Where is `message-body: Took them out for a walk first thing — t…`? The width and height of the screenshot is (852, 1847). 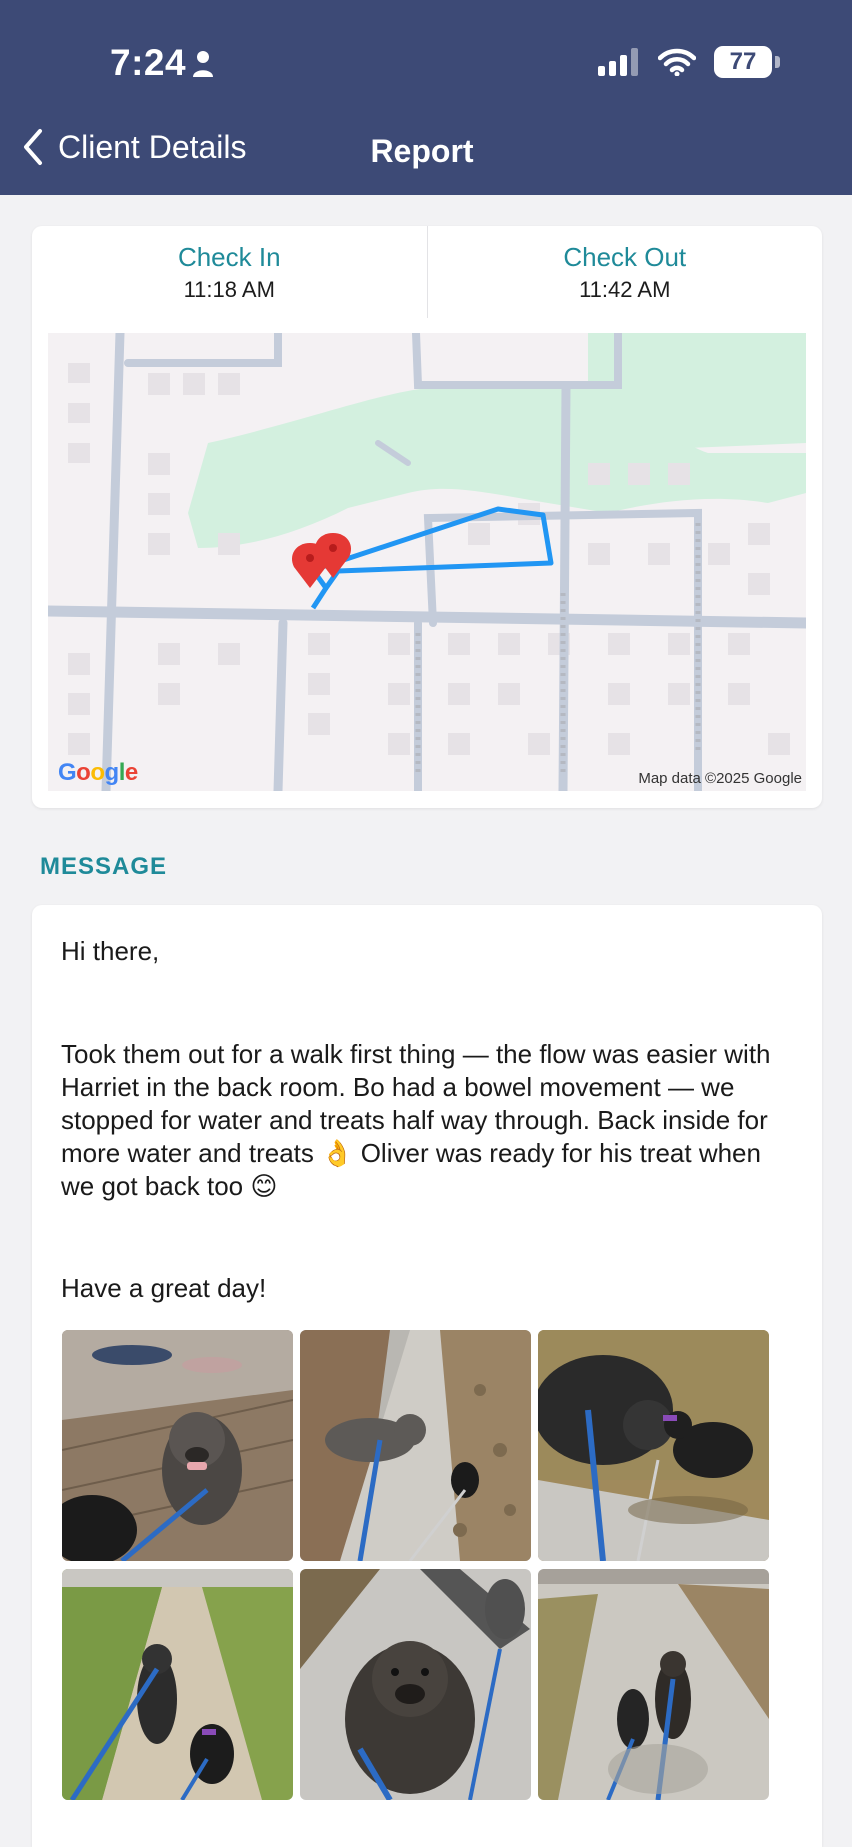
message-body: Took them out for a walk first thing — t… is located at coordinates (416, 1120).